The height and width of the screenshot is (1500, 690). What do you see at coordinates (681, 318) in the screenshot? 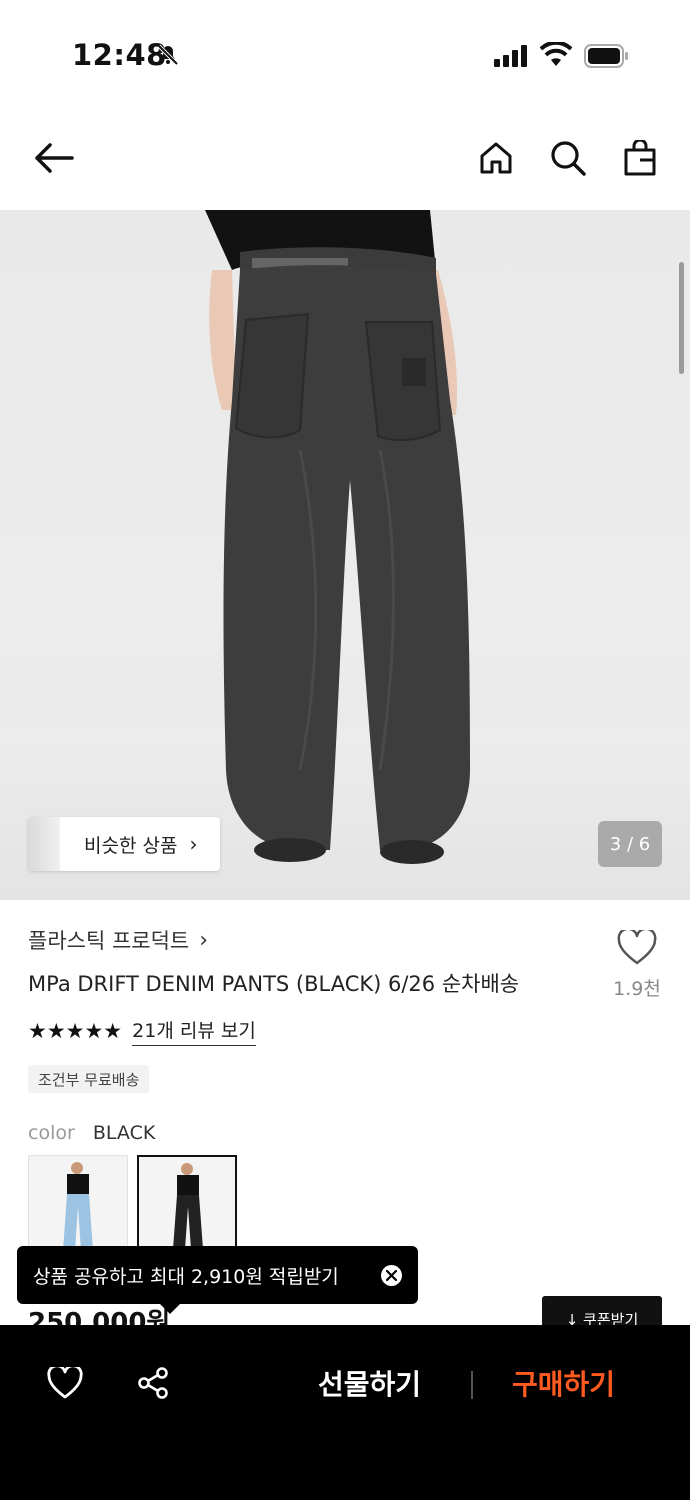
I see `image-scroll-indicator` at bounding box center [681, 318].